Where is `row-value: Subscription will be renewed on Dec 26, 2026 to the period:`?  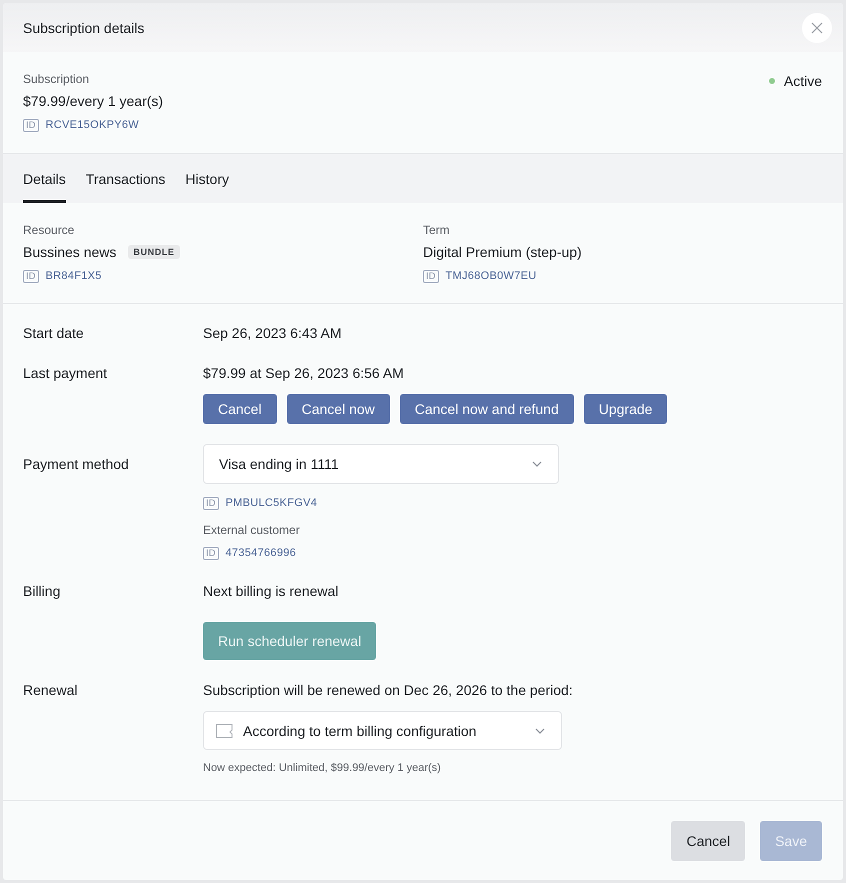 row-value: Subscription will be renewed on Dec 26, 2026 to the period: is located at coordinates (388, 690).